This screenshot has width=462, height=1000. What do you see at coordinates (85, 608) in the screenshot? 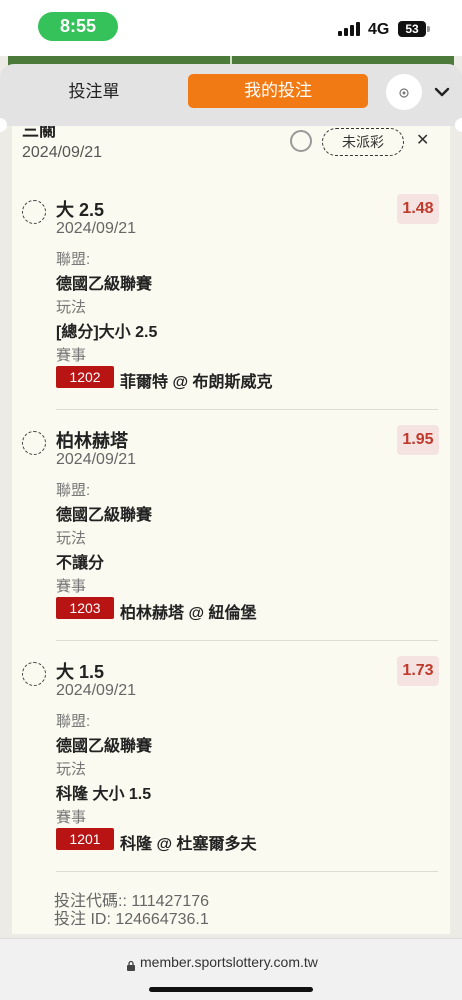
I see `event-number-badge: 1203` at bounding box center [85, 608].